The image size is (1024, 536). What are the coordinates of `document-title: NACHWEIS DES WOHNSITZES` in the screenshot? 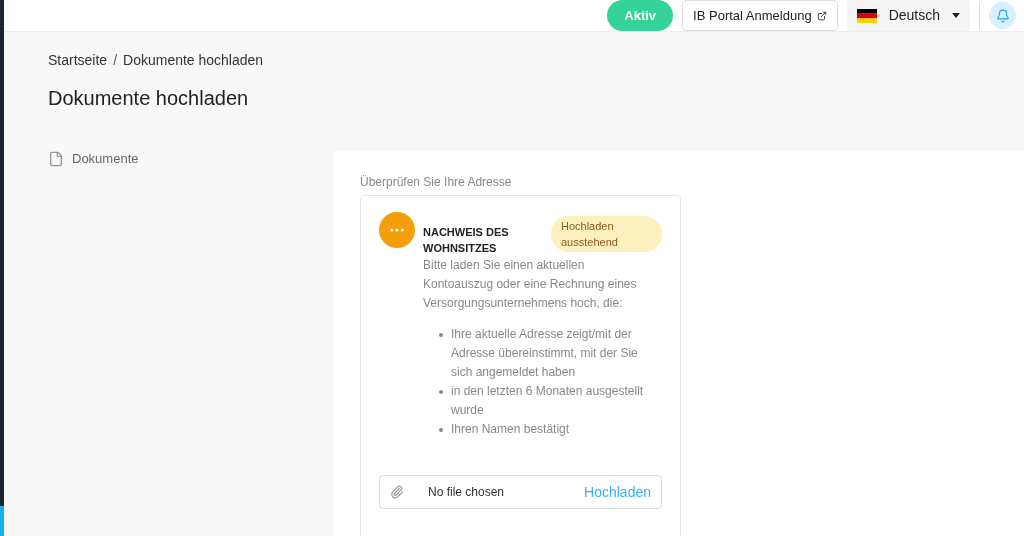 It's located at (466, 240).